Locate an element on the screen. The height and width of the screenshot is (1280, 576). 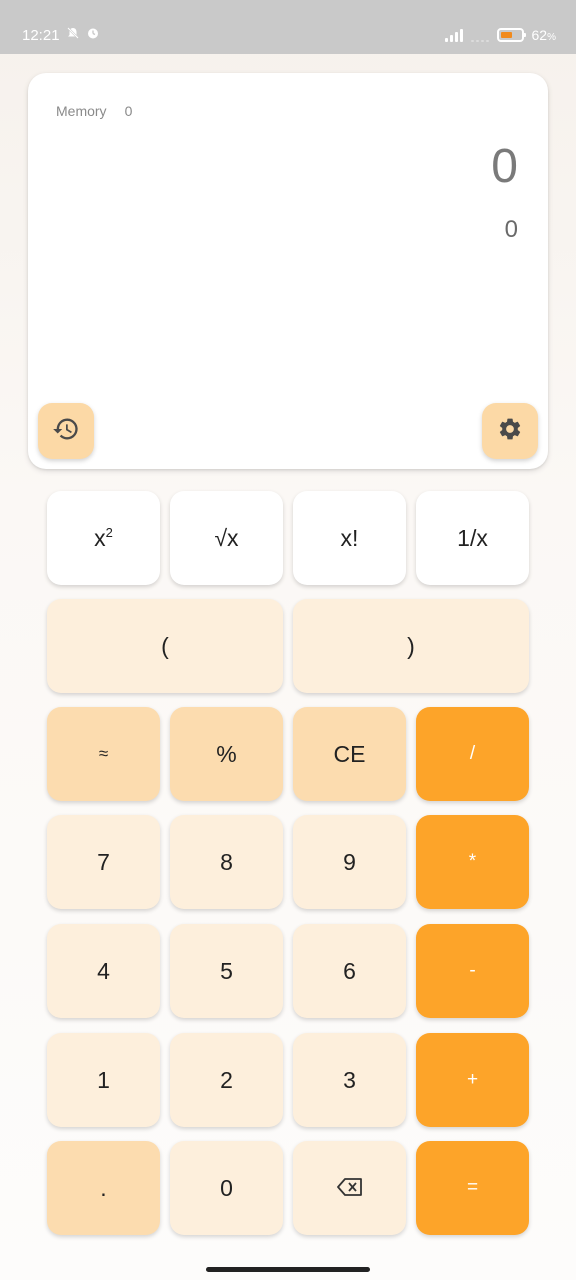
open-paren-key: ( is located at coordinates (165, 646).